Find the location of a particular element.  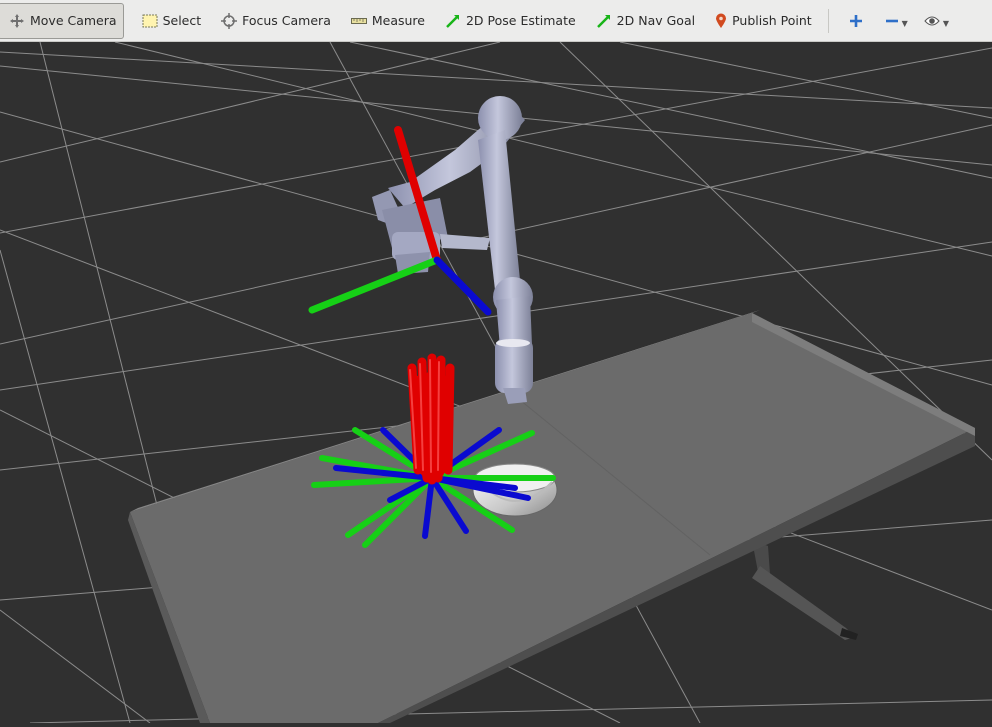

view-options-button: ▼ is located at coordinates (936, 21).